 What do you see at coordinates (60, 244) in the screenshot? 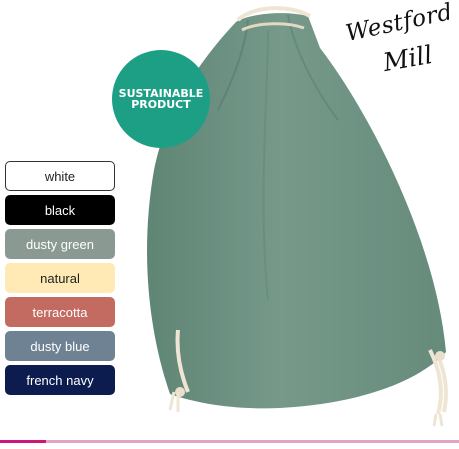
I see `colour-swatch-dusty-green: dusty green` at bounding box center [60, 244].